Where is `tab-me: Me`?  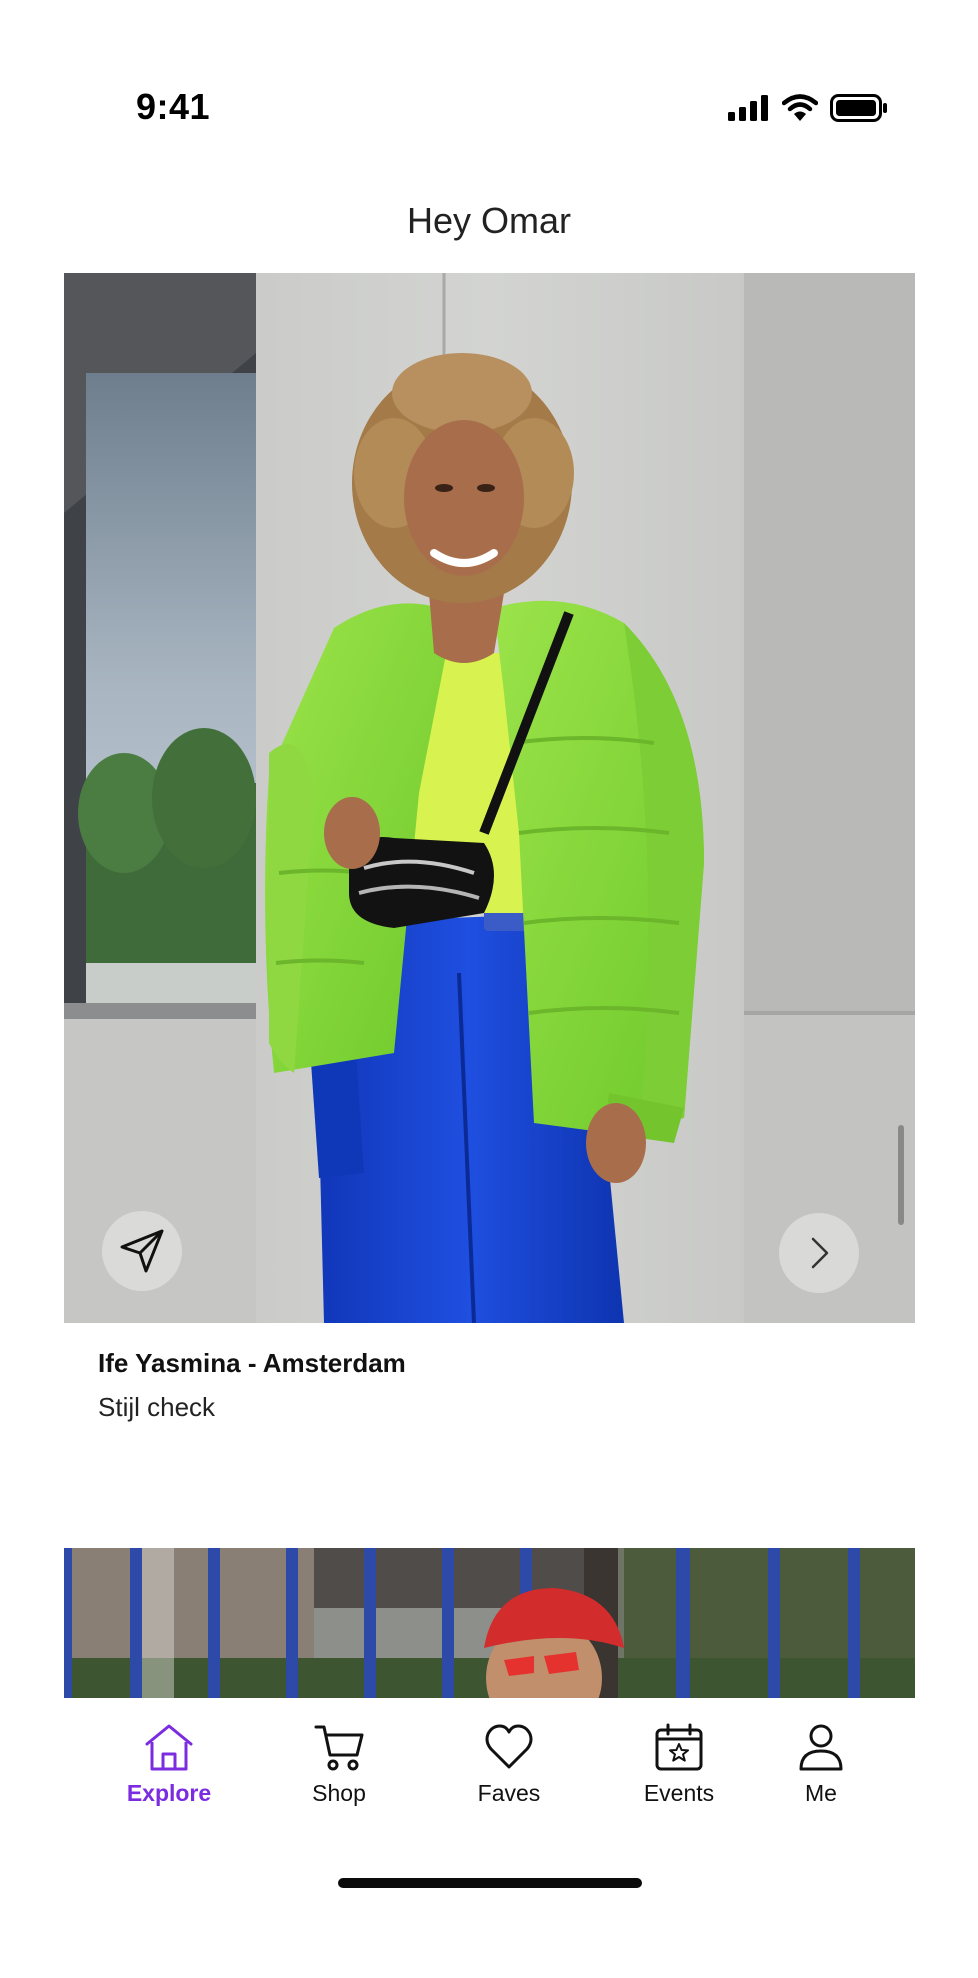
tab-me: Me is located at coordinates (821, 1764).